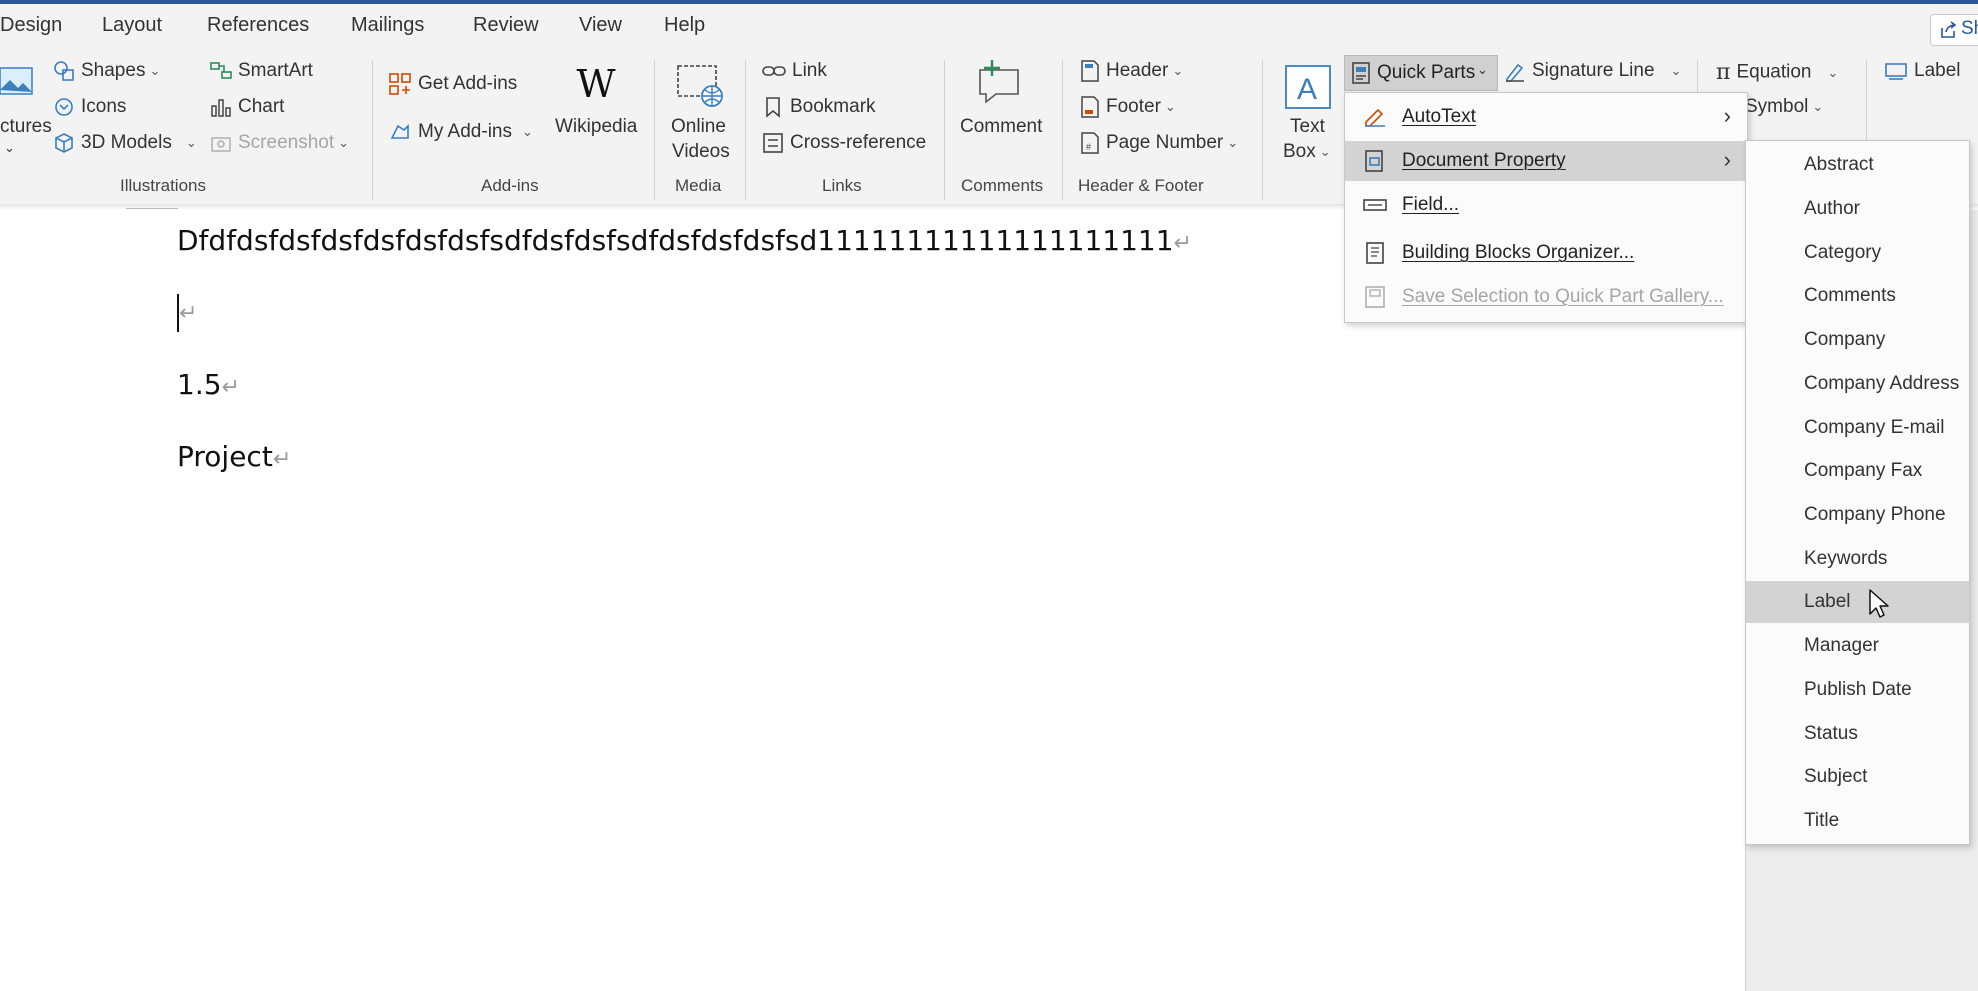  I want to click on submenu-item-company-phone: Company Phone, so click(1857, 515).